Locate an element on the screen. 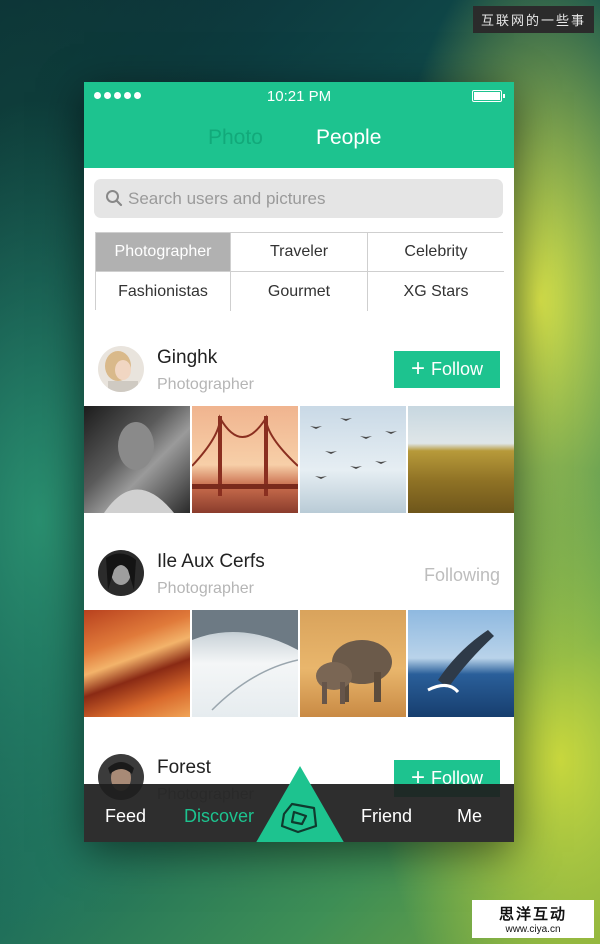 The height and width of the screenshot is (944, 600). follow-button: + Follow is located at coordinates (447, 369).